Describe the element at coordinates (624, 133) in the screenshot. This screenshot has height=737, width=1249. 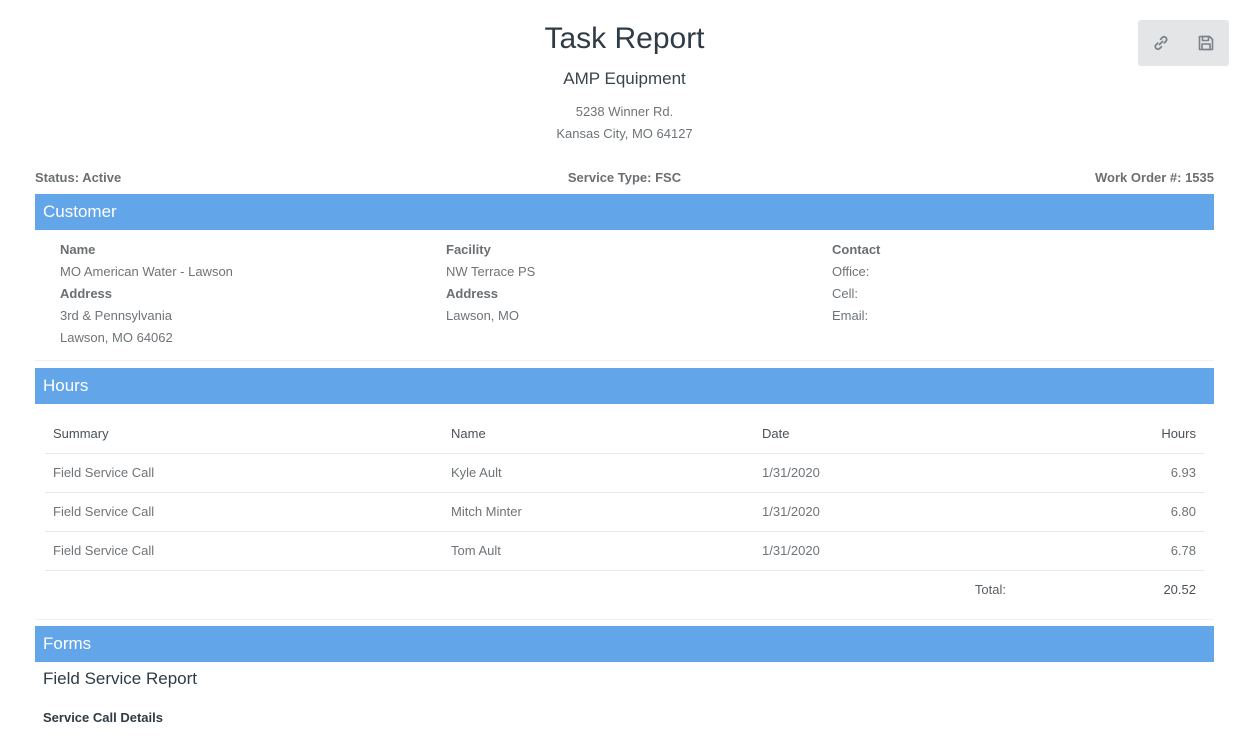
I see `company-address-line2: Kansas City, MO 64127` at that location.